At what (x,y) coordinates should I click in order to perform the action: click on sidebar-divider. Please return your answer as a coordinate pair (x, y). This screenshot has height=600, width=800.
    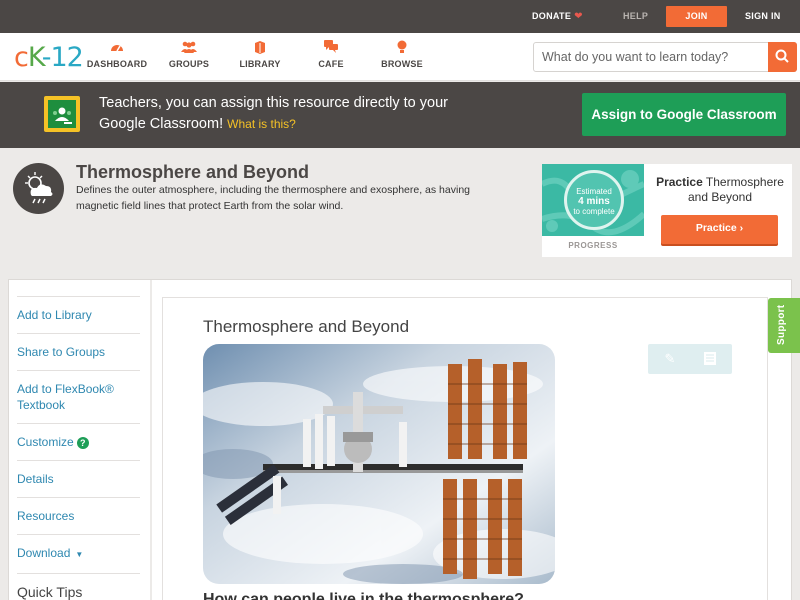
    Looking at the image, I should click on (151, 440).